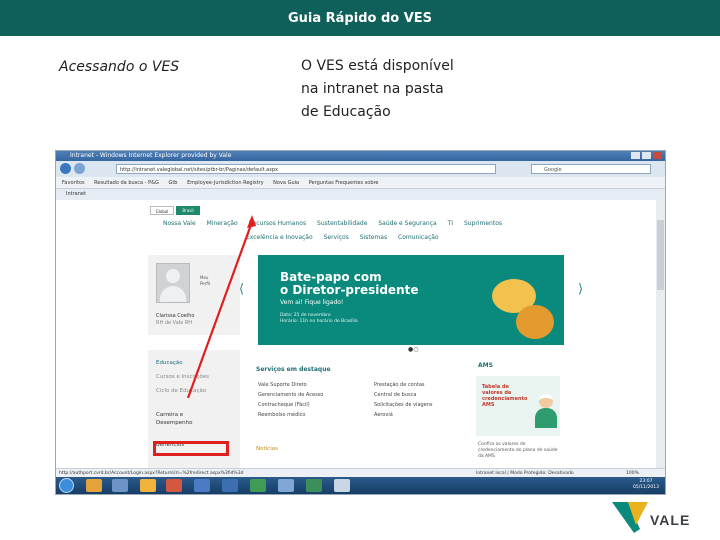 Image resolution: width=720 pixels, height=540 pixels. Describe the element at coordinates (94, 485) in the screenshot. I see `chrome-icon` at that location.